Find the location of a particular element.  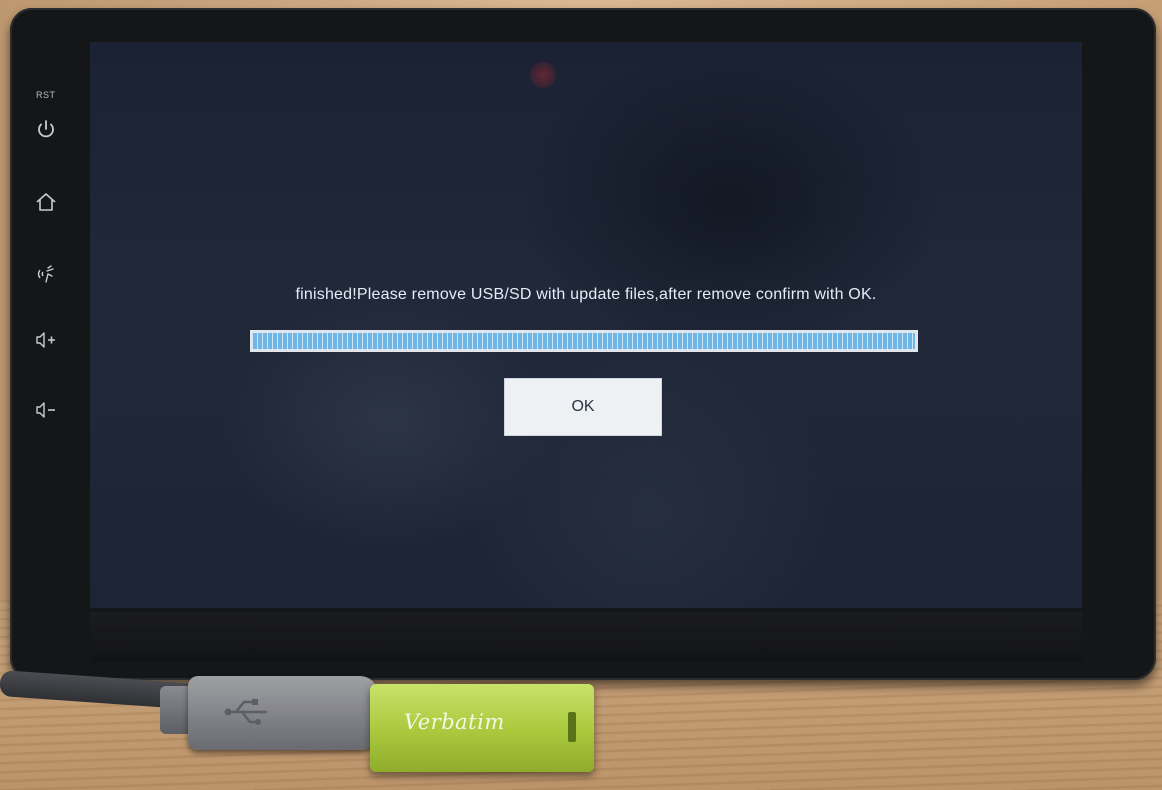

update-progress-bar is located at coordinates (584, 341).